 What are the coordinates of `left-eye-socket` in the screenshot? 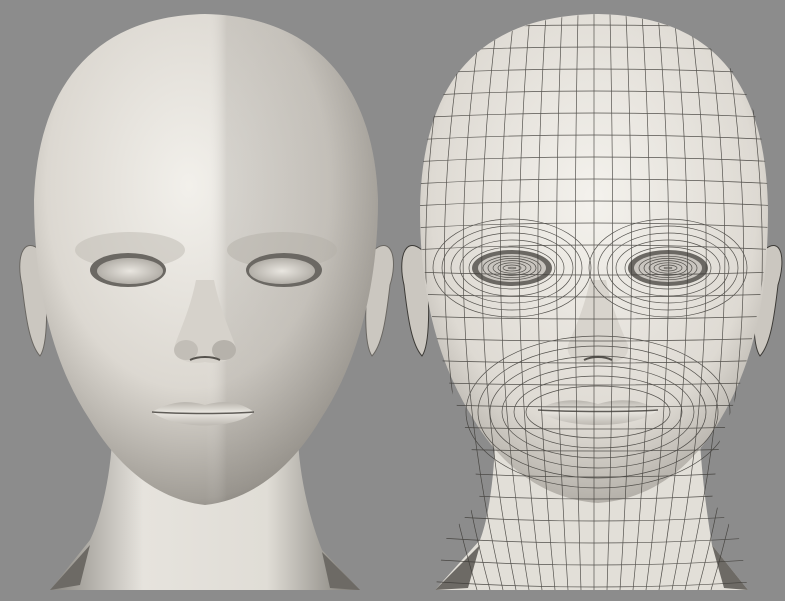 It's located at (128, 270).